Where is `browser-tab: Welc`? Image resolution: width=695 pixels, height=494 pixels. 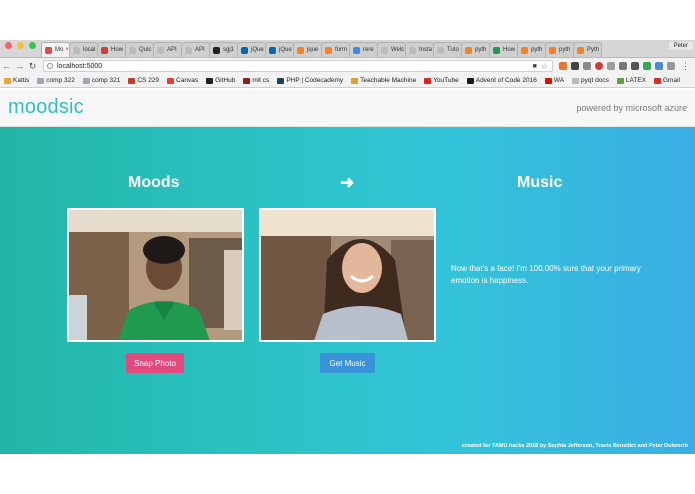 browser-tab: Welc is located at coordinates (391, 49).